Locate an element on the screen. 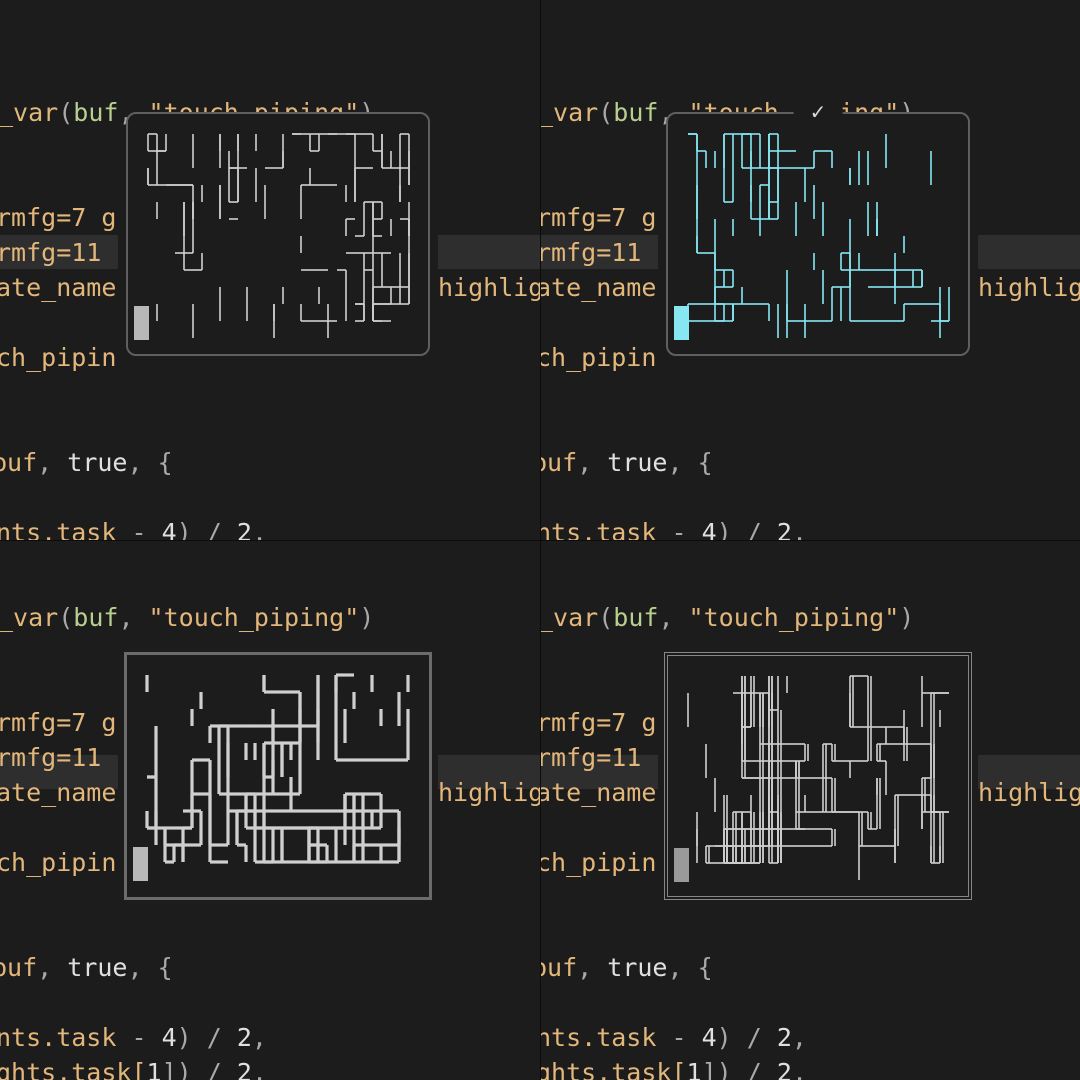 This screenshot has height=1080, width=1080. pane-rounded-gray-popup is located at coordinates (278, 234).